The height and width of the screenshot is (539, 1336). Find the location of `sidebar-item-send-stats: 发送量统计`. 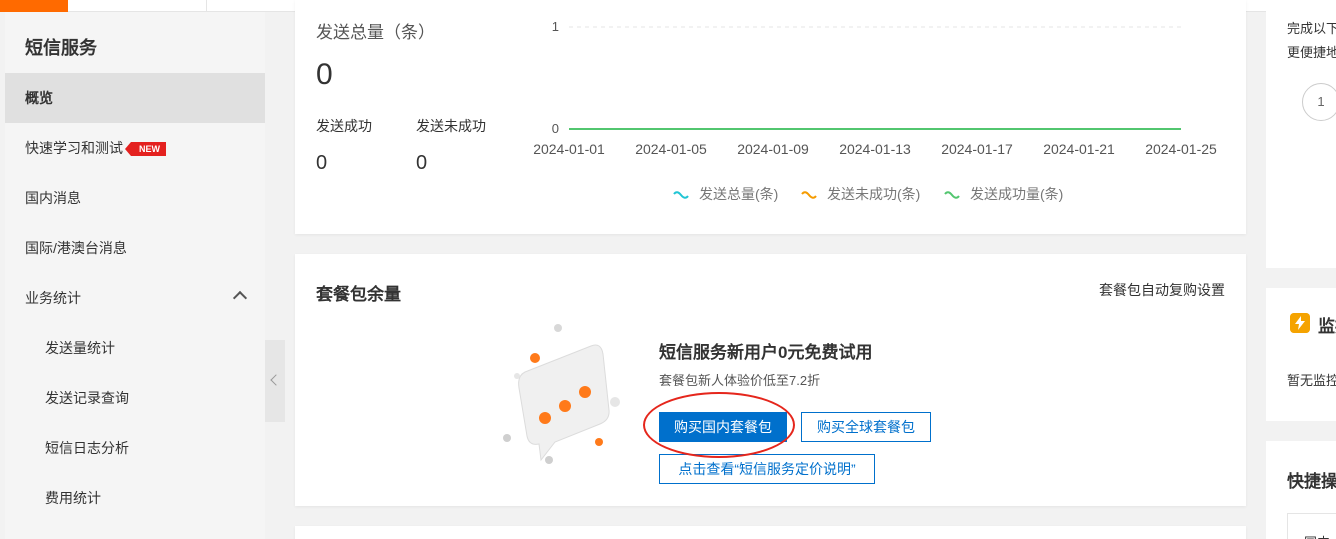

sidebar-item-send-stats: 发送量统计 is located at coordinates (135, 348).